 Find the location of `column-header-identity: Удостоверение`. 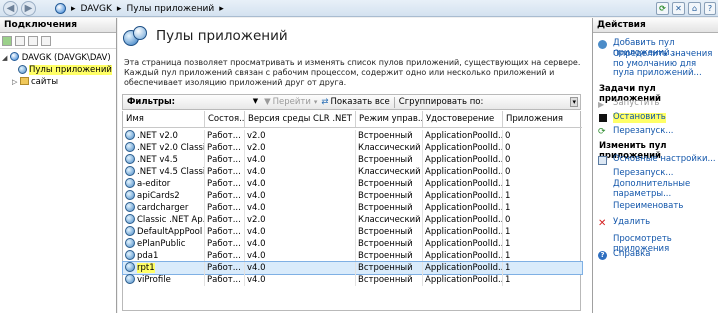

column-header-identity: Удостоверение is located at coordinates (463, 119).